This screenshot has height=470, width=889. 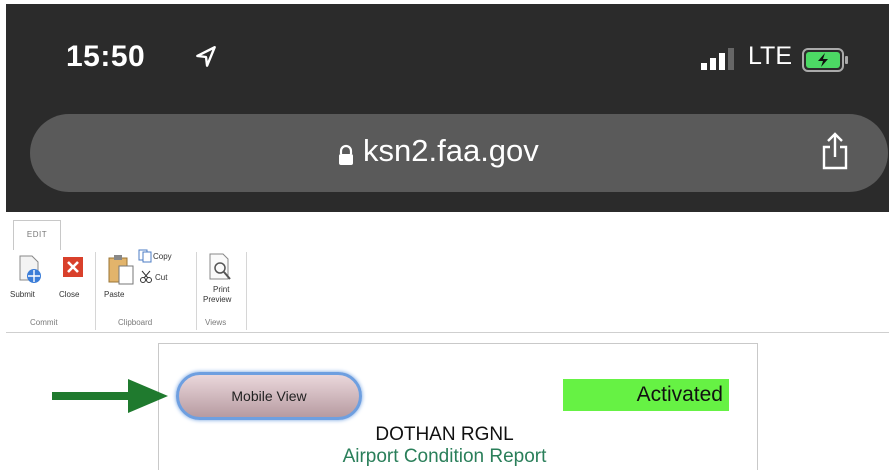 I want to click on copy-label: Copy, so click(x=162, y=256).